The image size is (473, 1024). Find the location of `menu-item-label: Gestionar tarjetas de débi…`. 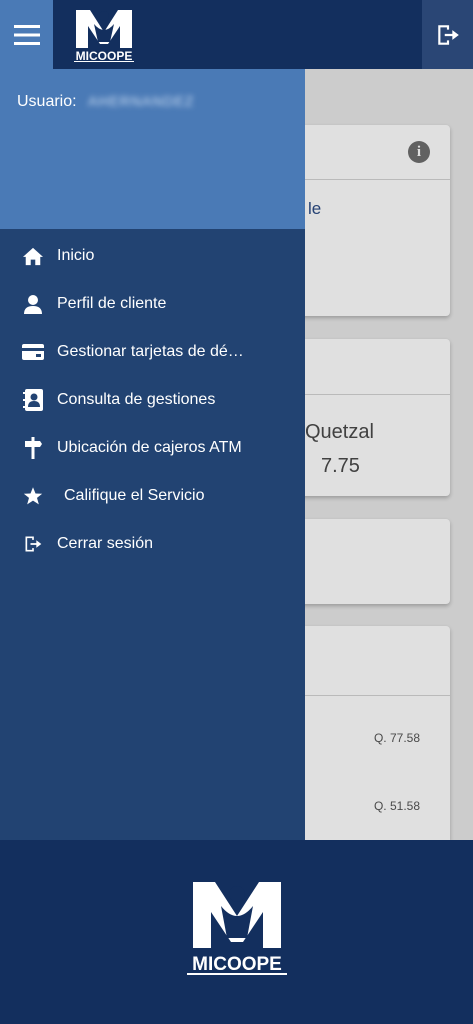

menu-item-label: Gestionar tarjetas de débi… is located at coordinates (154, 351).